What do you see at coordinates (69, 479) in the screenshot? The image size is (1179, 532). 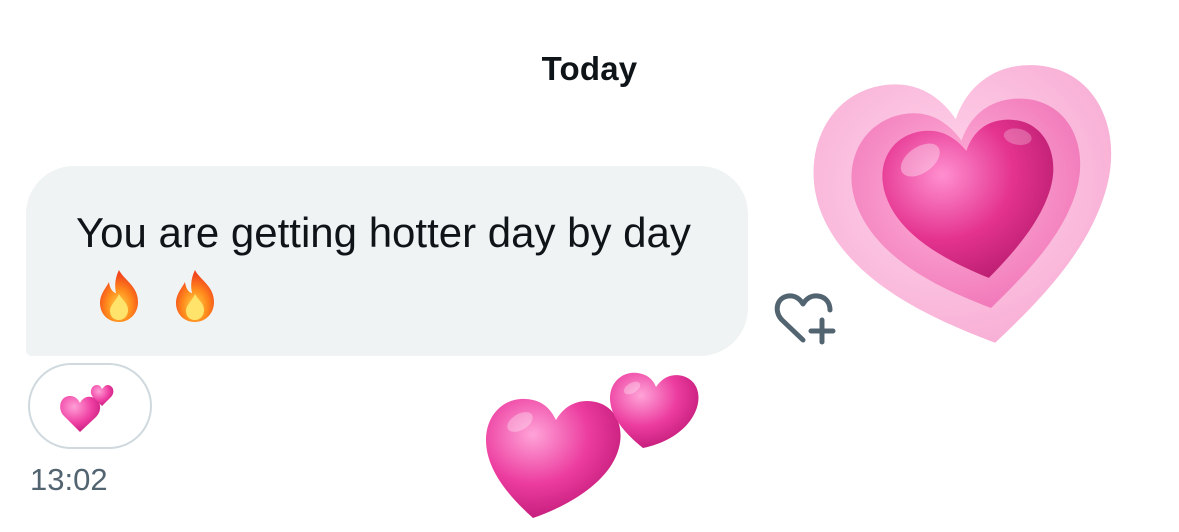 I see `message-timestamp: 13:02` at bounding box center [69, 479].